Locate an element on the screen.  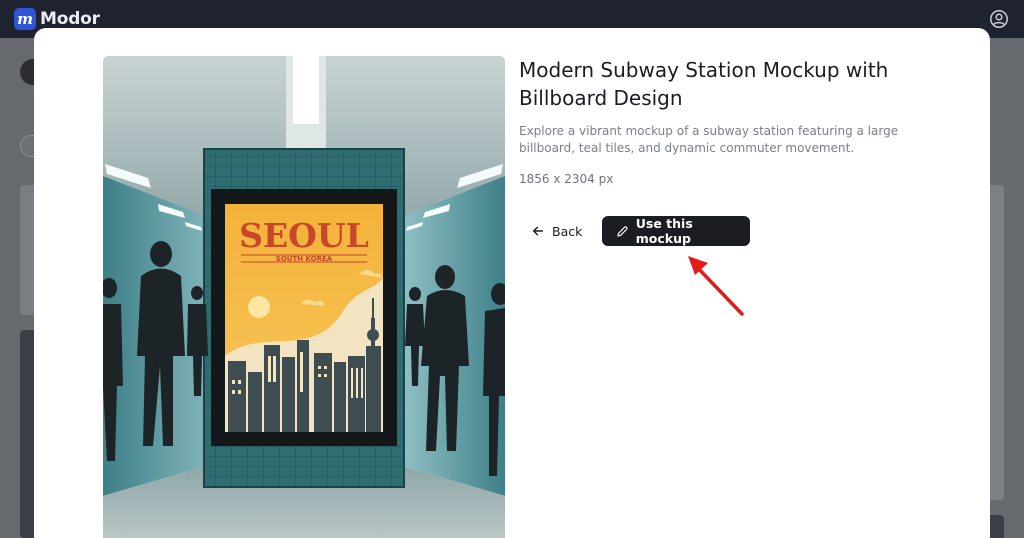
annotation-arrow-icon is located at coordinates (716, 286).